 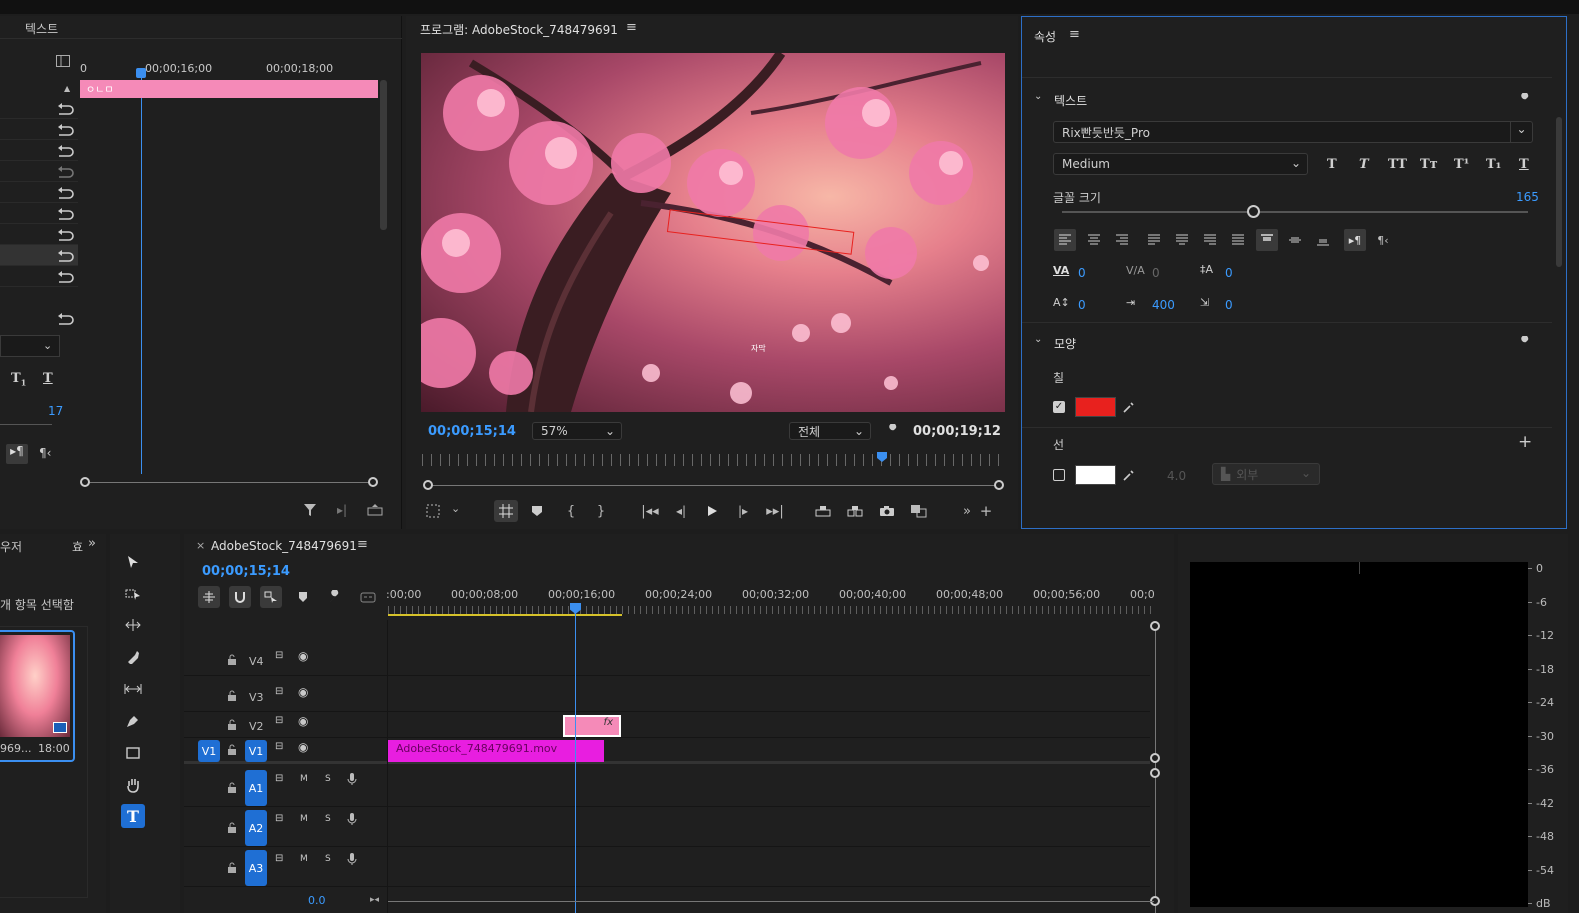 What do you see at coordinates (133, 625) in the screenshot?
I see `ripple-edit-tool-icon` at bounding box center [133, 625].